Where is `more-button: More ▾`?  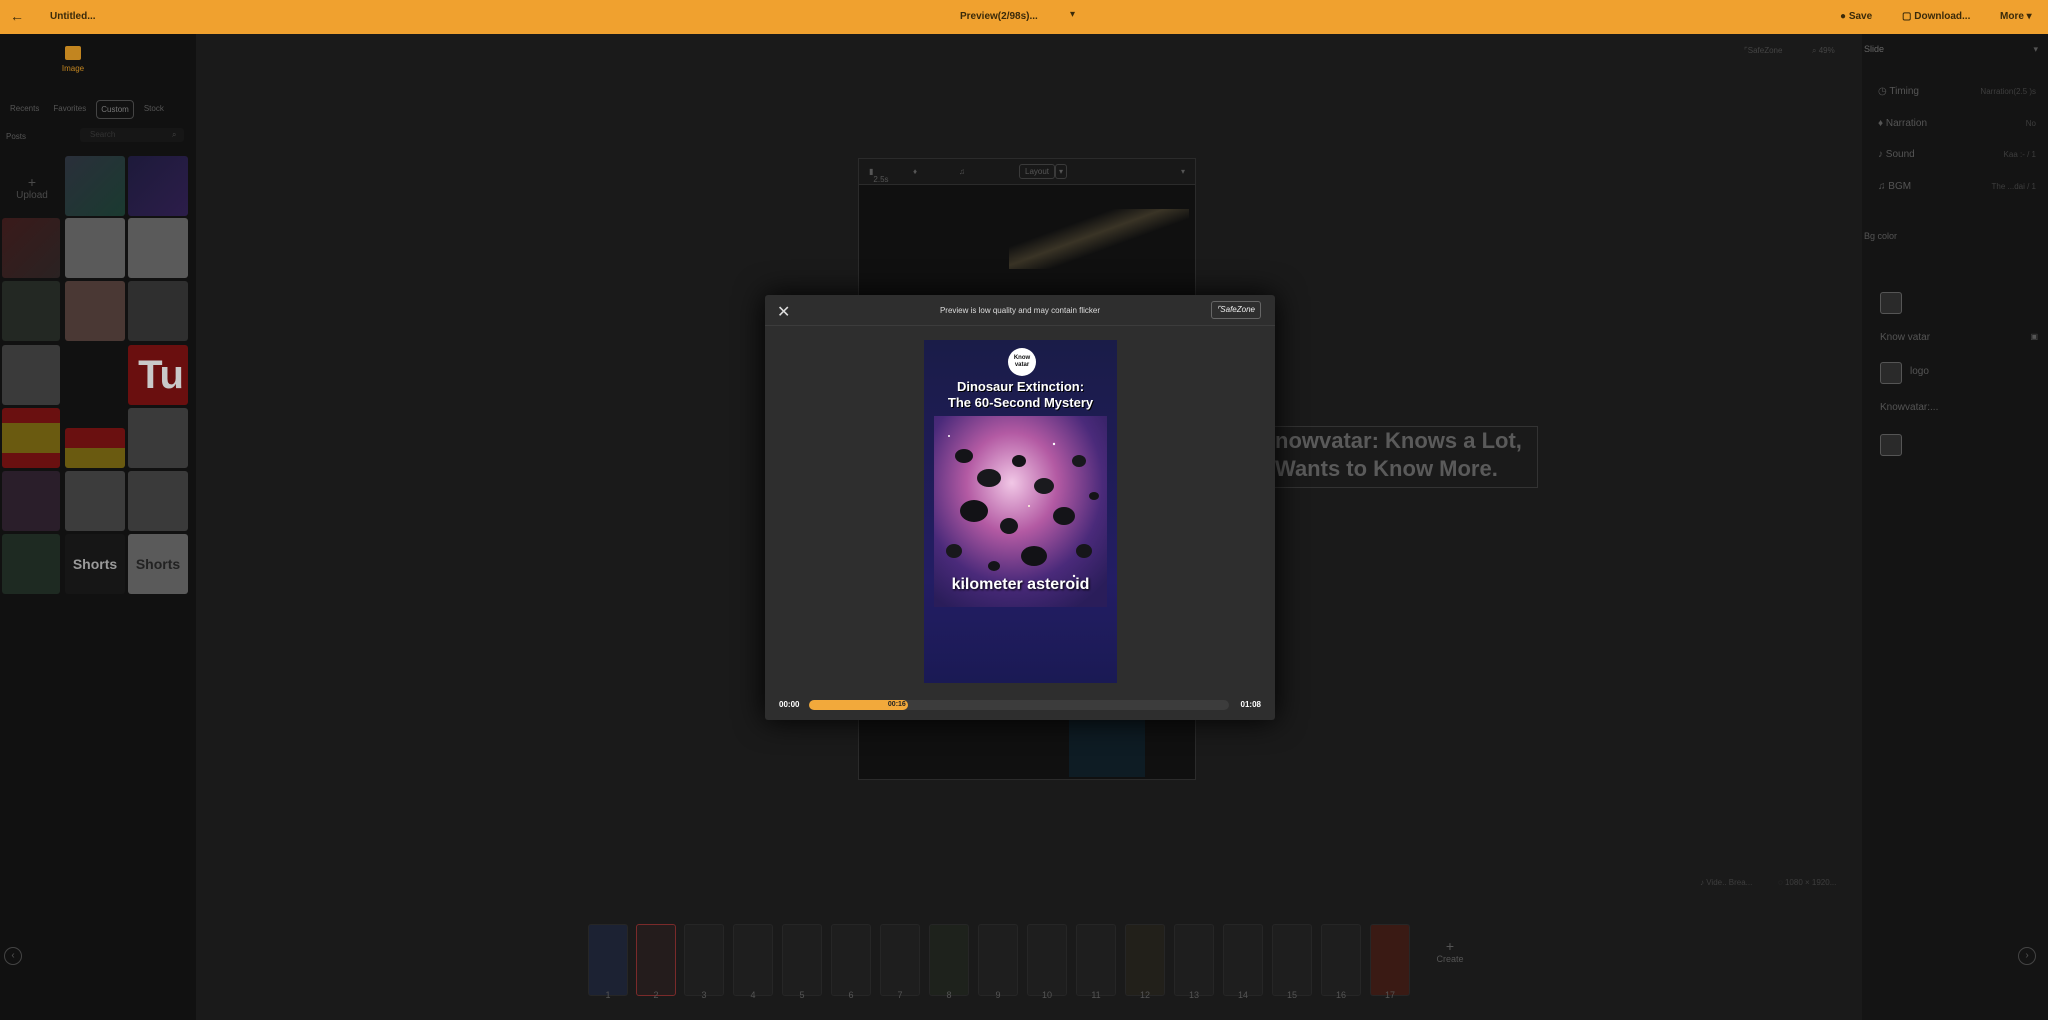 more-button: More ▾ is located at coordinates (2016, 16).